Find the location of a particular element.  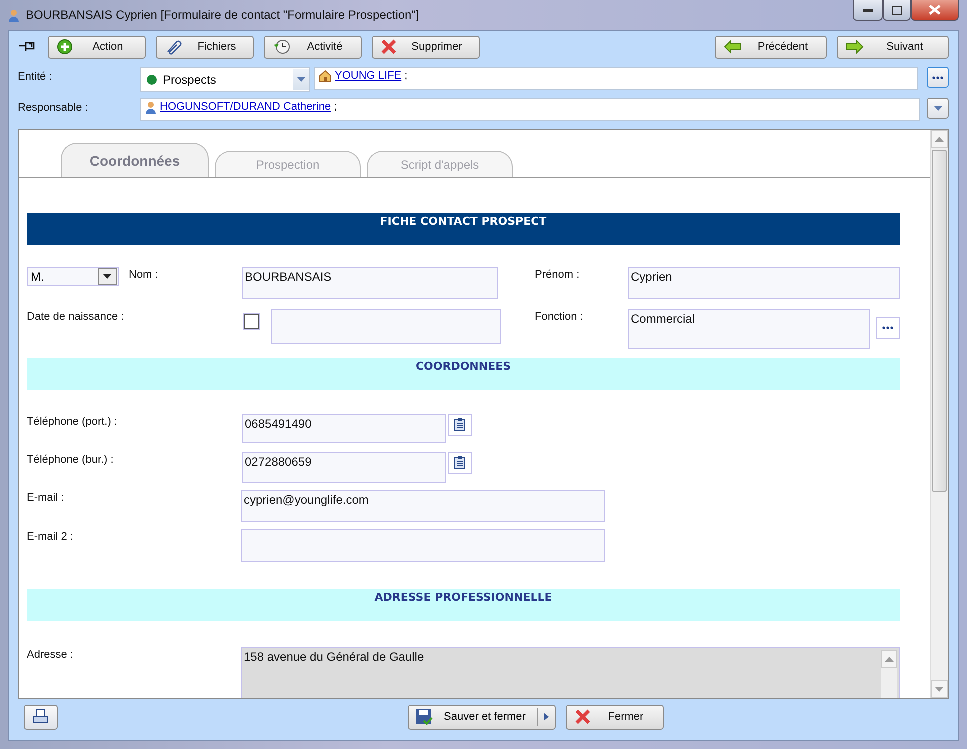

minimize-icon is located at coordinates (868, 10).